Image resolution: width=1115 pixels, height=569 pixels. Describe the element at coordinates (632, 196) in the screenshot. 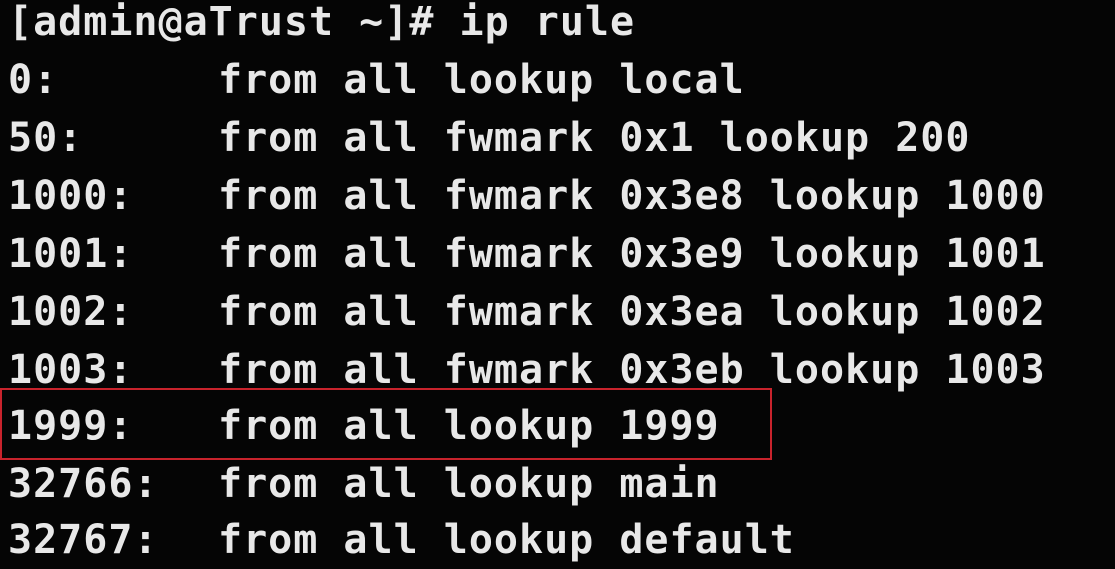

I see `rule-text: from all fwmark 0x3e8 lookup 1000` at that location.